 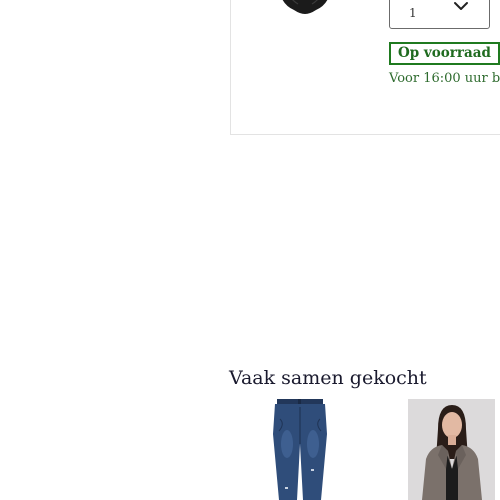 What do you see at coordinates (444, 78) in the screenshot?
I see `delivery-note: Voor 16:00 uur besteld` at bounding box center [444, 78].